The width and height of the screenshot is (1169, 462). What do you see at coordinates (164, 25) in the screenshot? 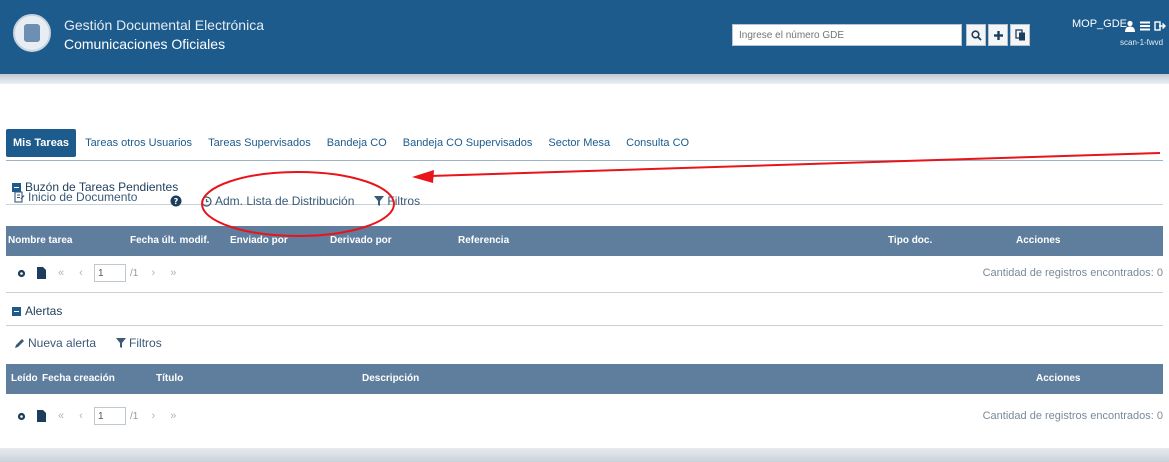
I see `app-title: Gestión Documental Electrónica` at bounding box center [164, 25].